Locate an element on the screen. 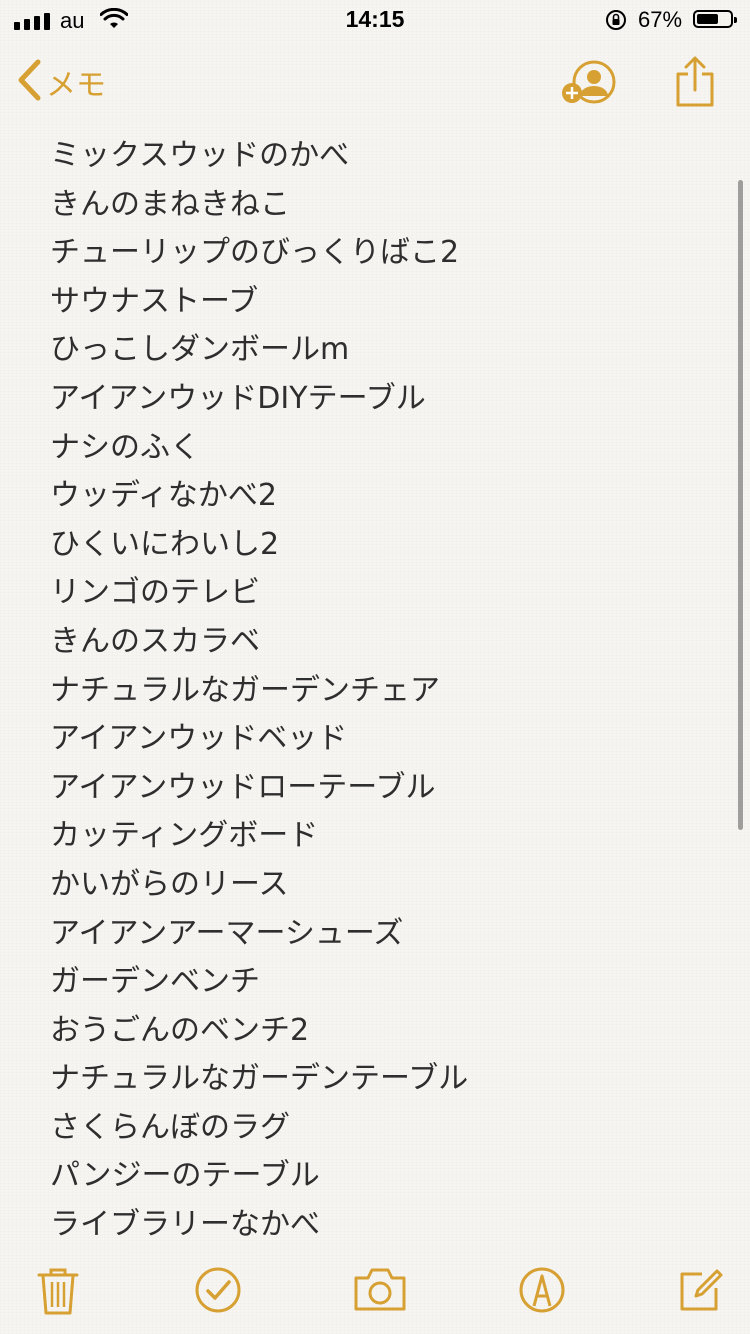 The height and width of the screenshot is (1334, 750). add-person-icon is located at coordinates (589, 86).